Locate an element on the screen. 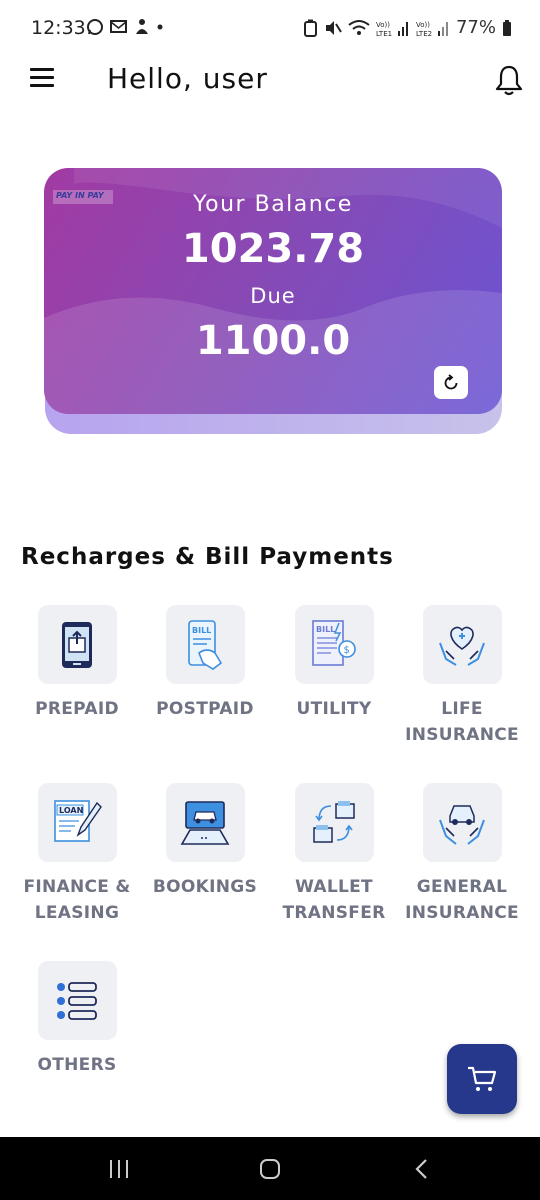 The width and height of the screenshot is (540, 1200). back-icon is located at coordinates (421, 1168).